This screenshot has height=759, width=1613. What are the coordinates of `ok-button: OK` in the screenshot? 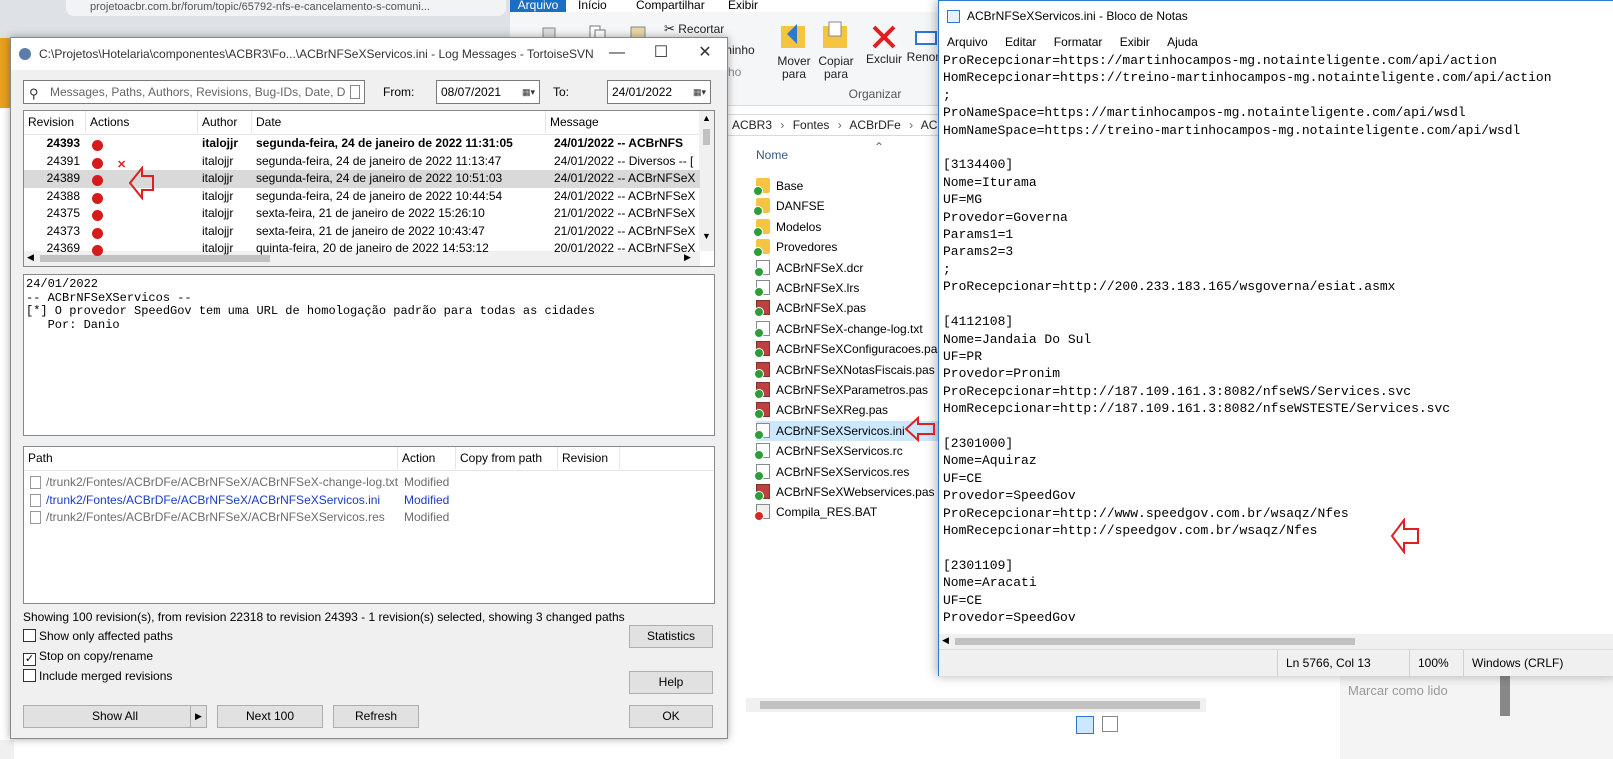 It's located at (671, 716).